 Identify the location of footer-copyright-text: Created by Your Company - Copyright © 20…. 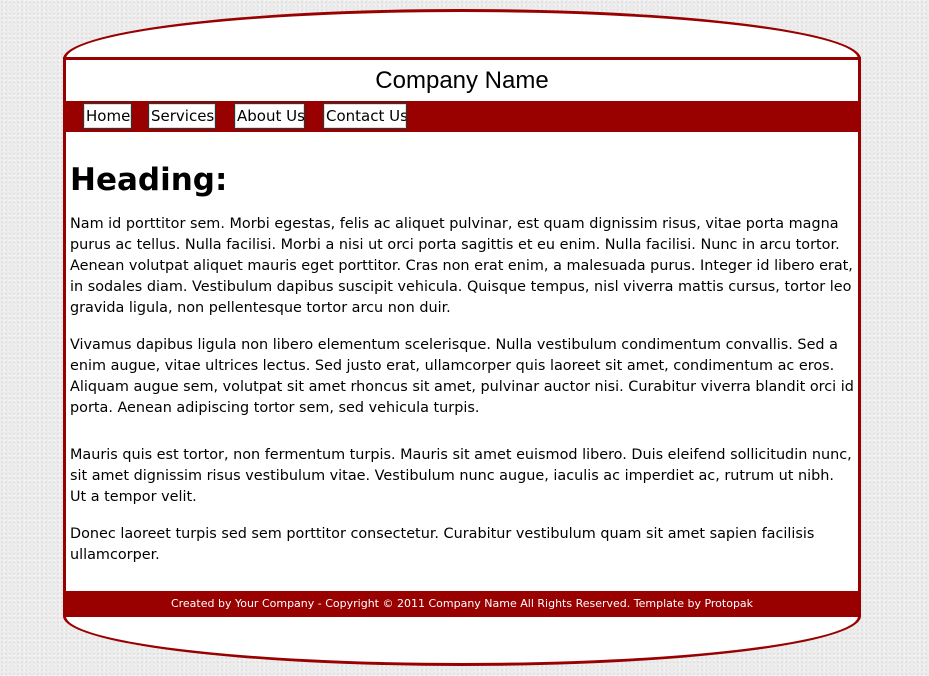
(462, 603).